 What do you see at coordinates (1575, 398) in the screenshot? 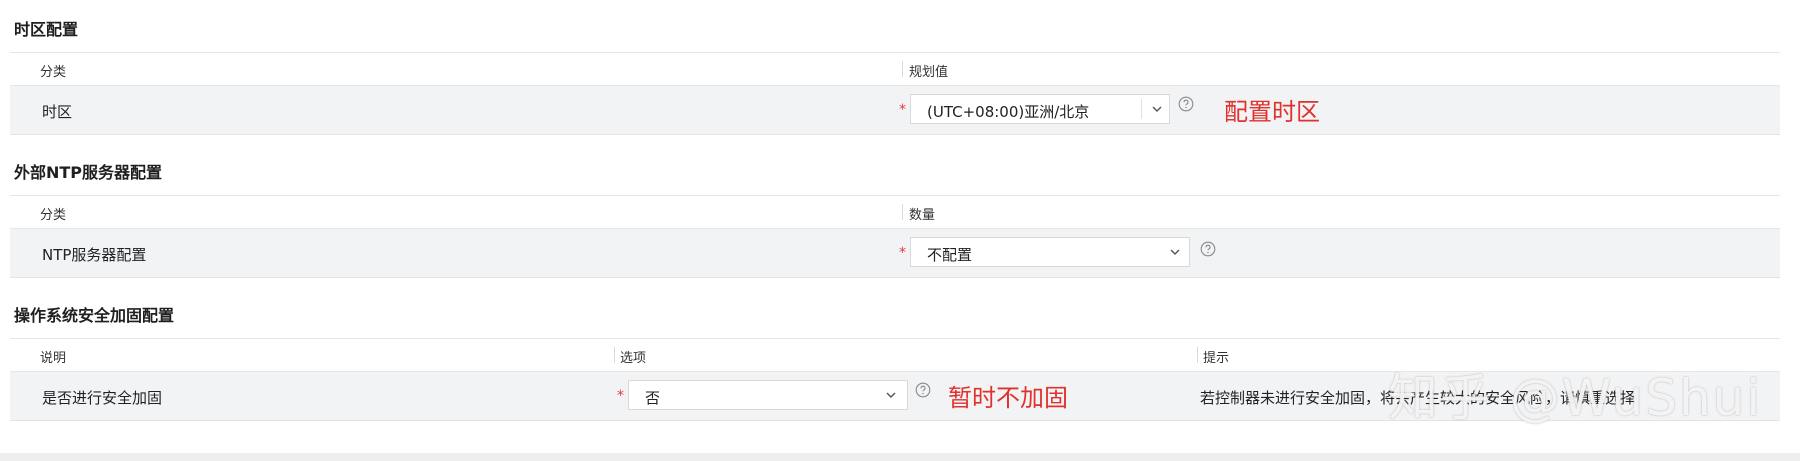
I see `watermark: 知乎 @WuShui` at bounding box center [1575, 398].